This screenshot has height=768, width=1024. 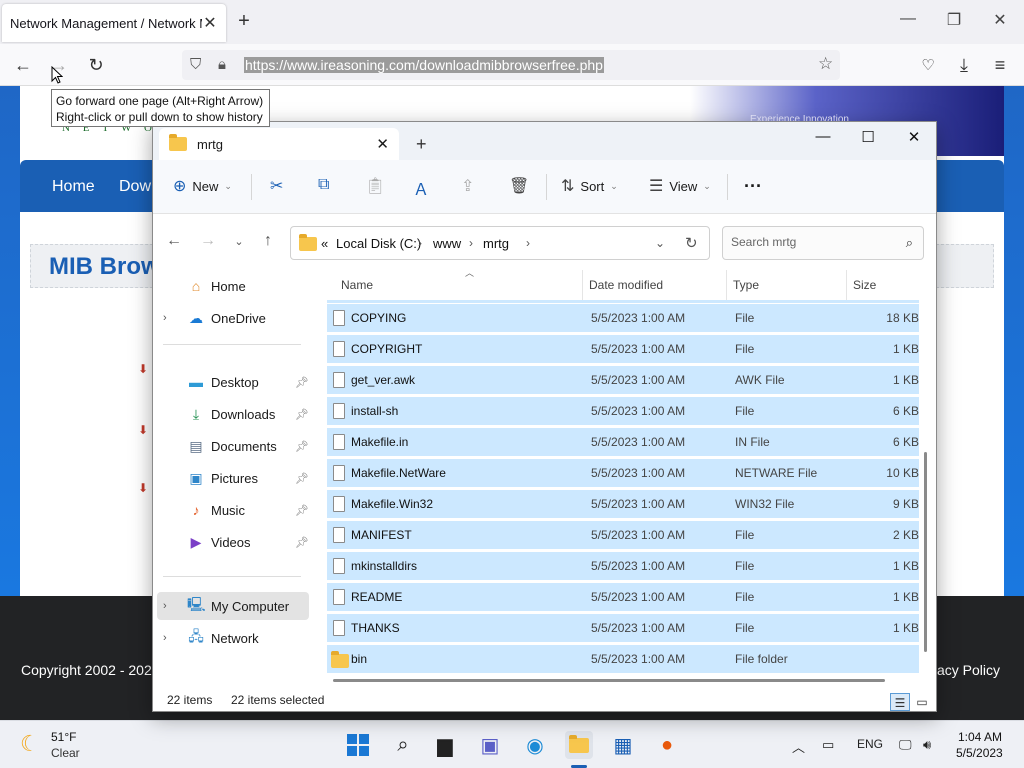 I want to click on task-view-icon: ▆, so click(x=445, y=745).